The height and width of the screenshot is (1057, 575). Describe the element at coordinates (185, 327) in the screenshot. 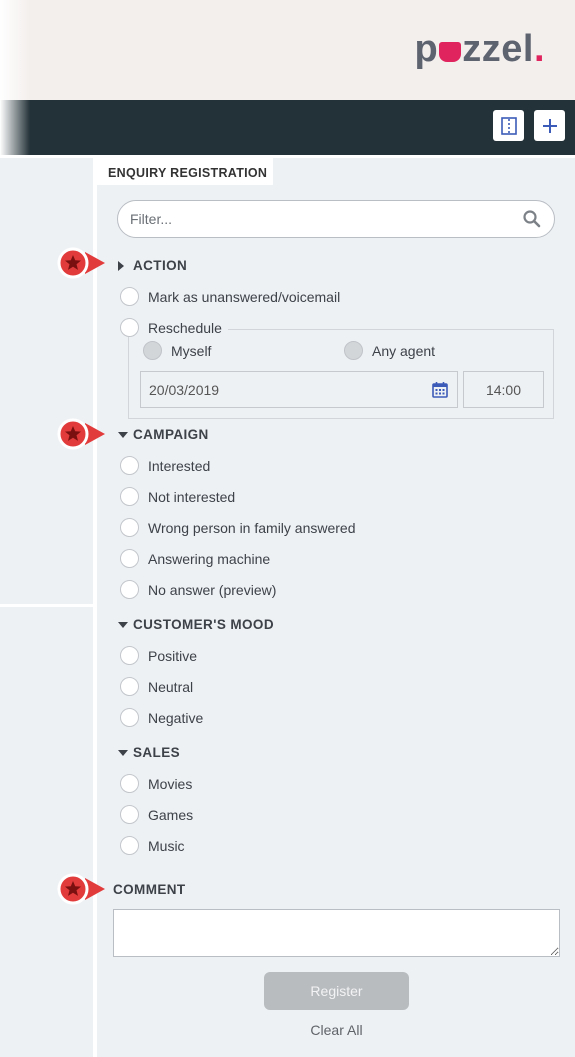

I see `radio-label: Reschedule` at that location.